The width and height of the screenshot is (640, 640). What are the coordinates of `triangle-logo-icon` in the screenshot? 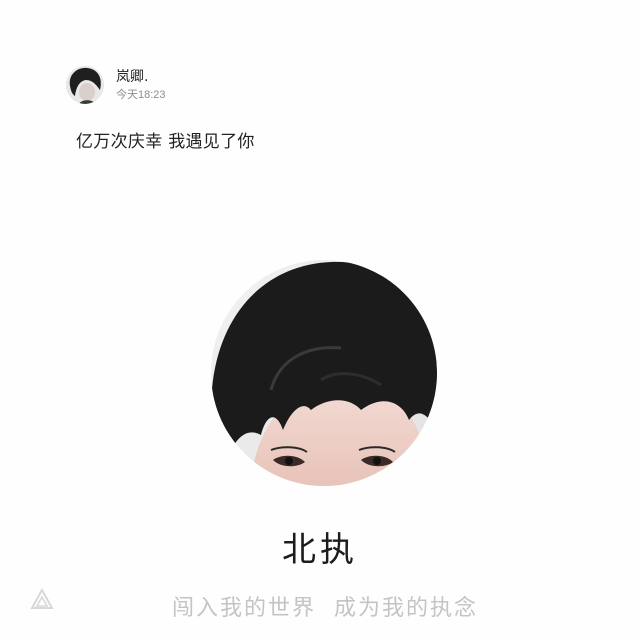 It's located at (42, 598).